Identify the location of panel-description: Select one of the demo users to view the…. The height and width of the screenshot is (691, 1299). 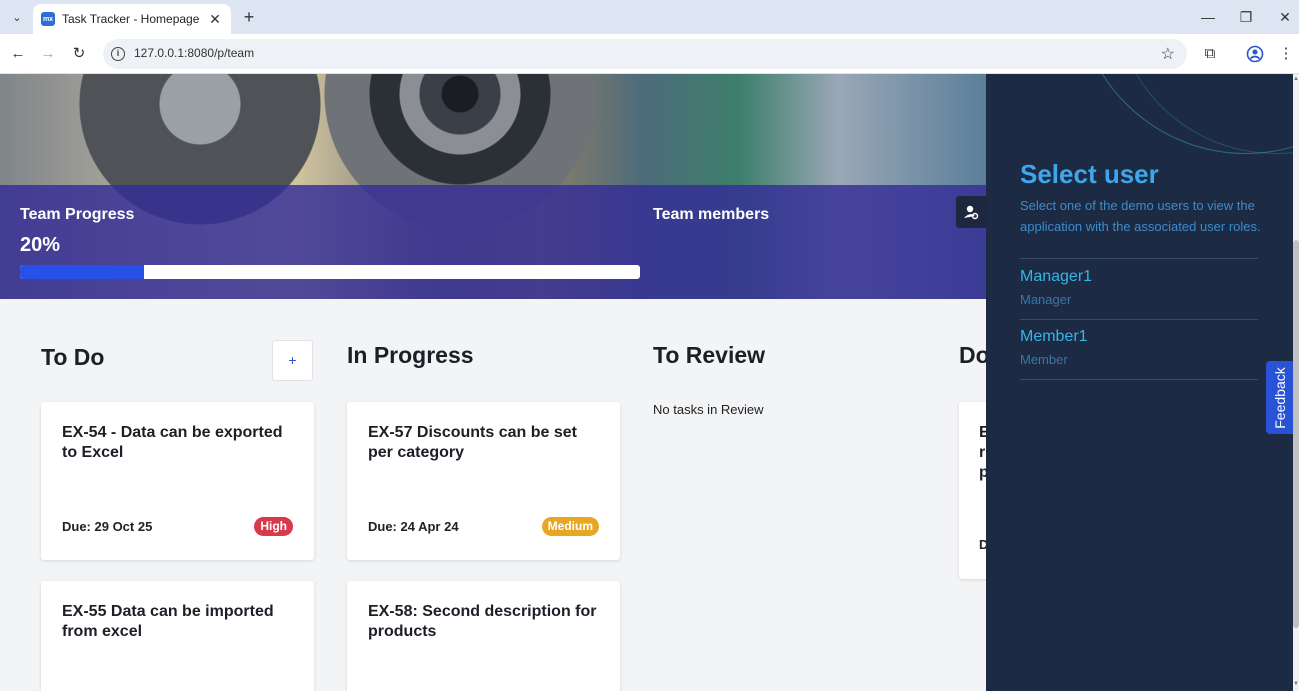
(1140, 216).